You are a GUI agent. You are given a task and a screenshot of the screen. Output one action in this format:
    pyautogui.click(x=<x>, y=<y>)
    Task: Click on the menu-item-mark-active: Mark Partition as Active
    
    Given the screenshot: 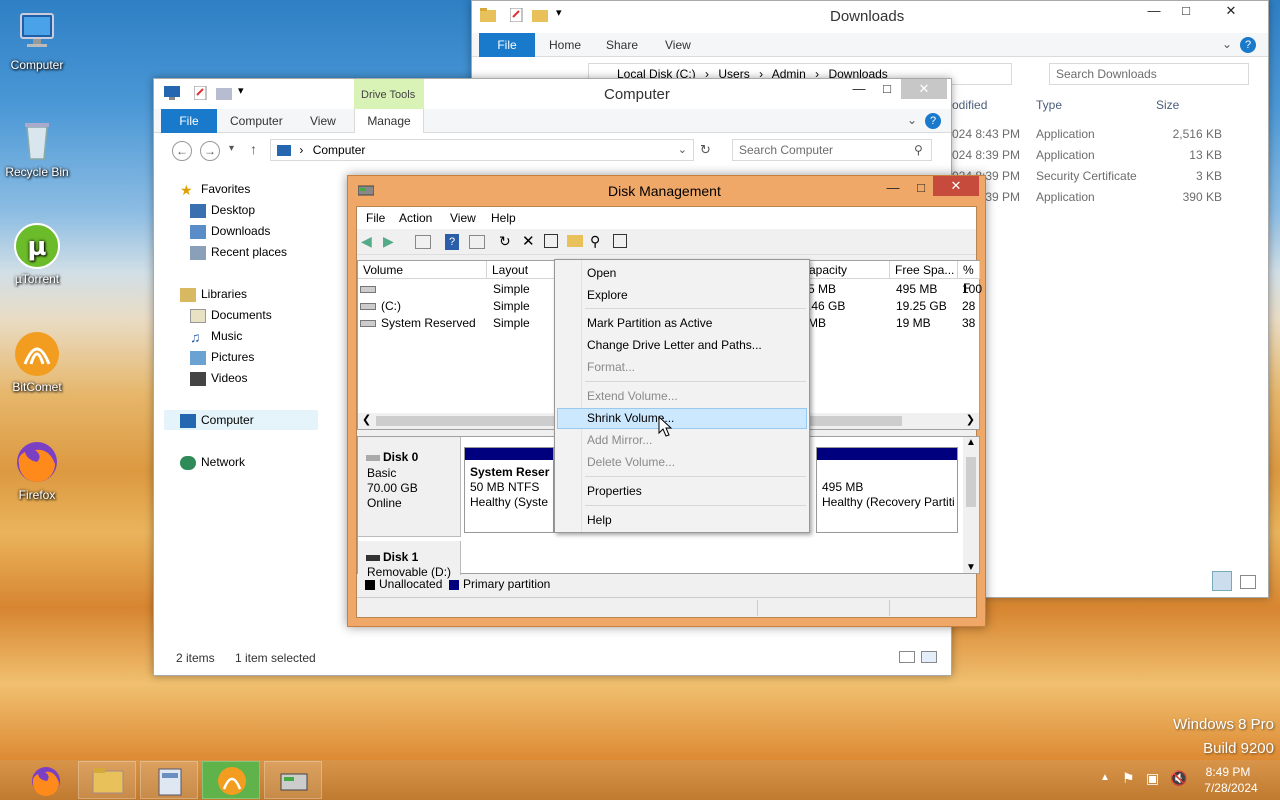 What is the action you would take?
    pyautogui.click(x=649, y=323)
    